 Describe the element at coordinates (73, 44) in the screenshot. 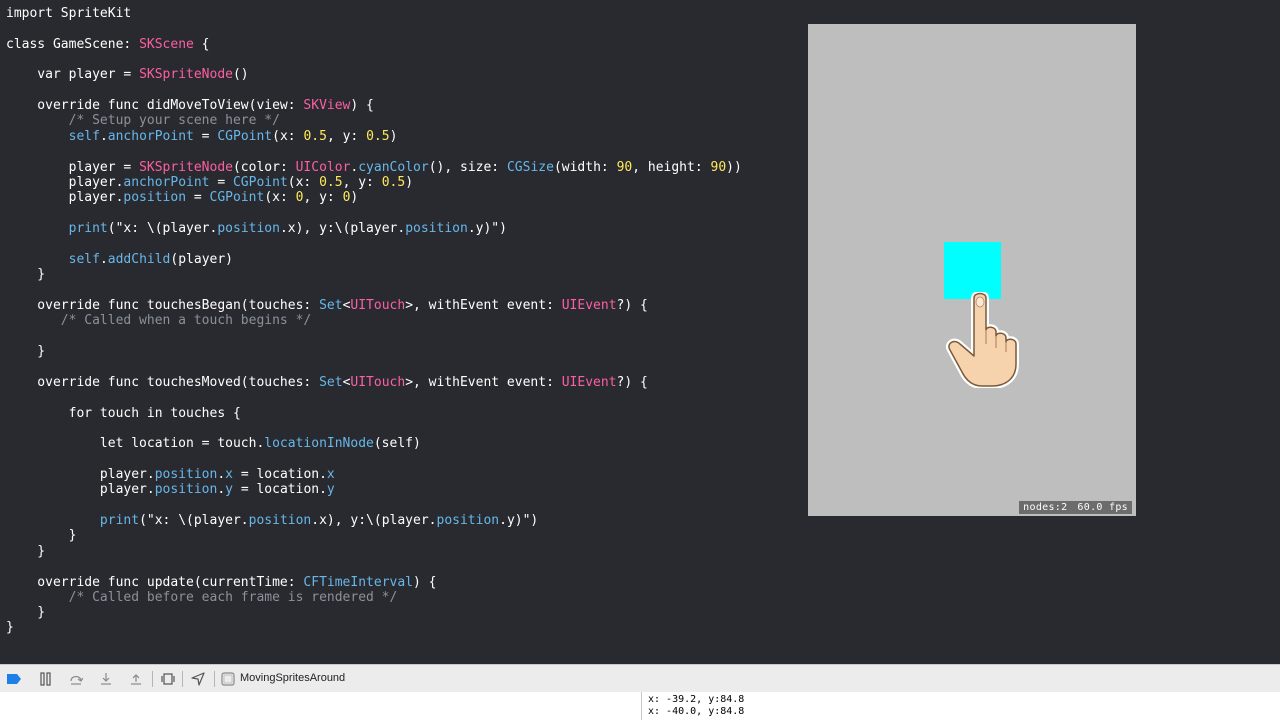

I see `code-token: class GameScene:` at that location.